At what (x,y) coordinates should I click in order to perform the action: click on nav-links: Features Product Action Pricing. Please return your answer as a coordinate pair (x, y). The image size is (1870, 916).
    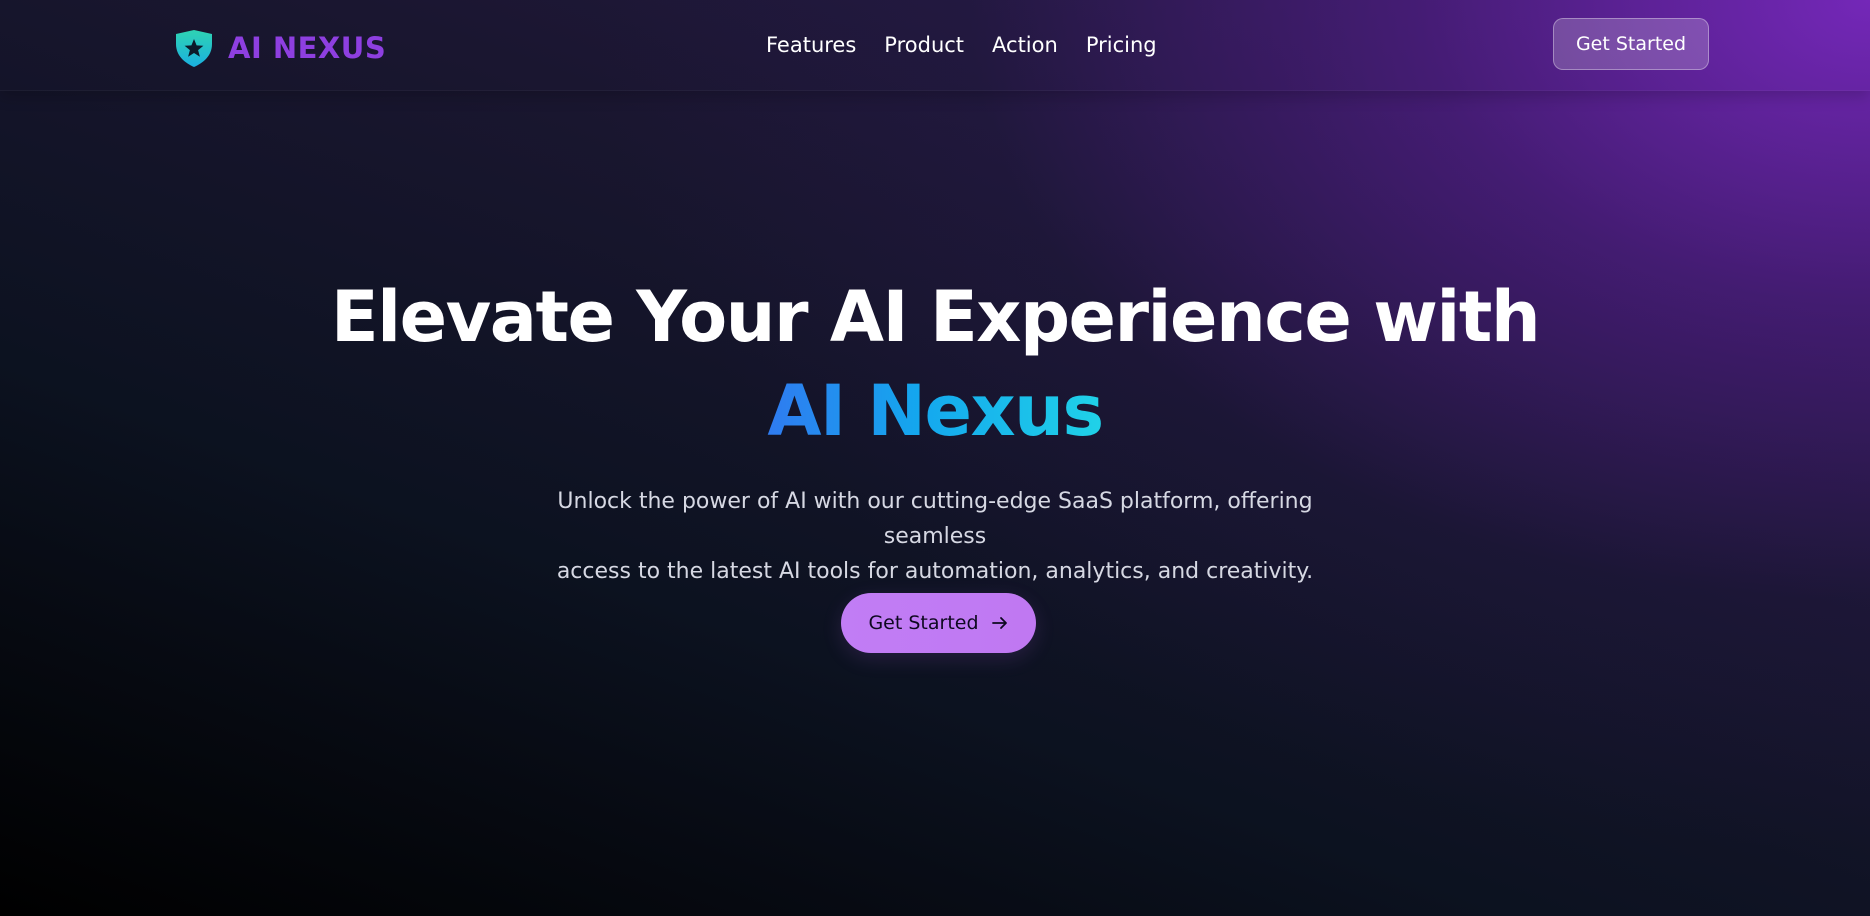
    Looking at the image, I should click on (961, 45).